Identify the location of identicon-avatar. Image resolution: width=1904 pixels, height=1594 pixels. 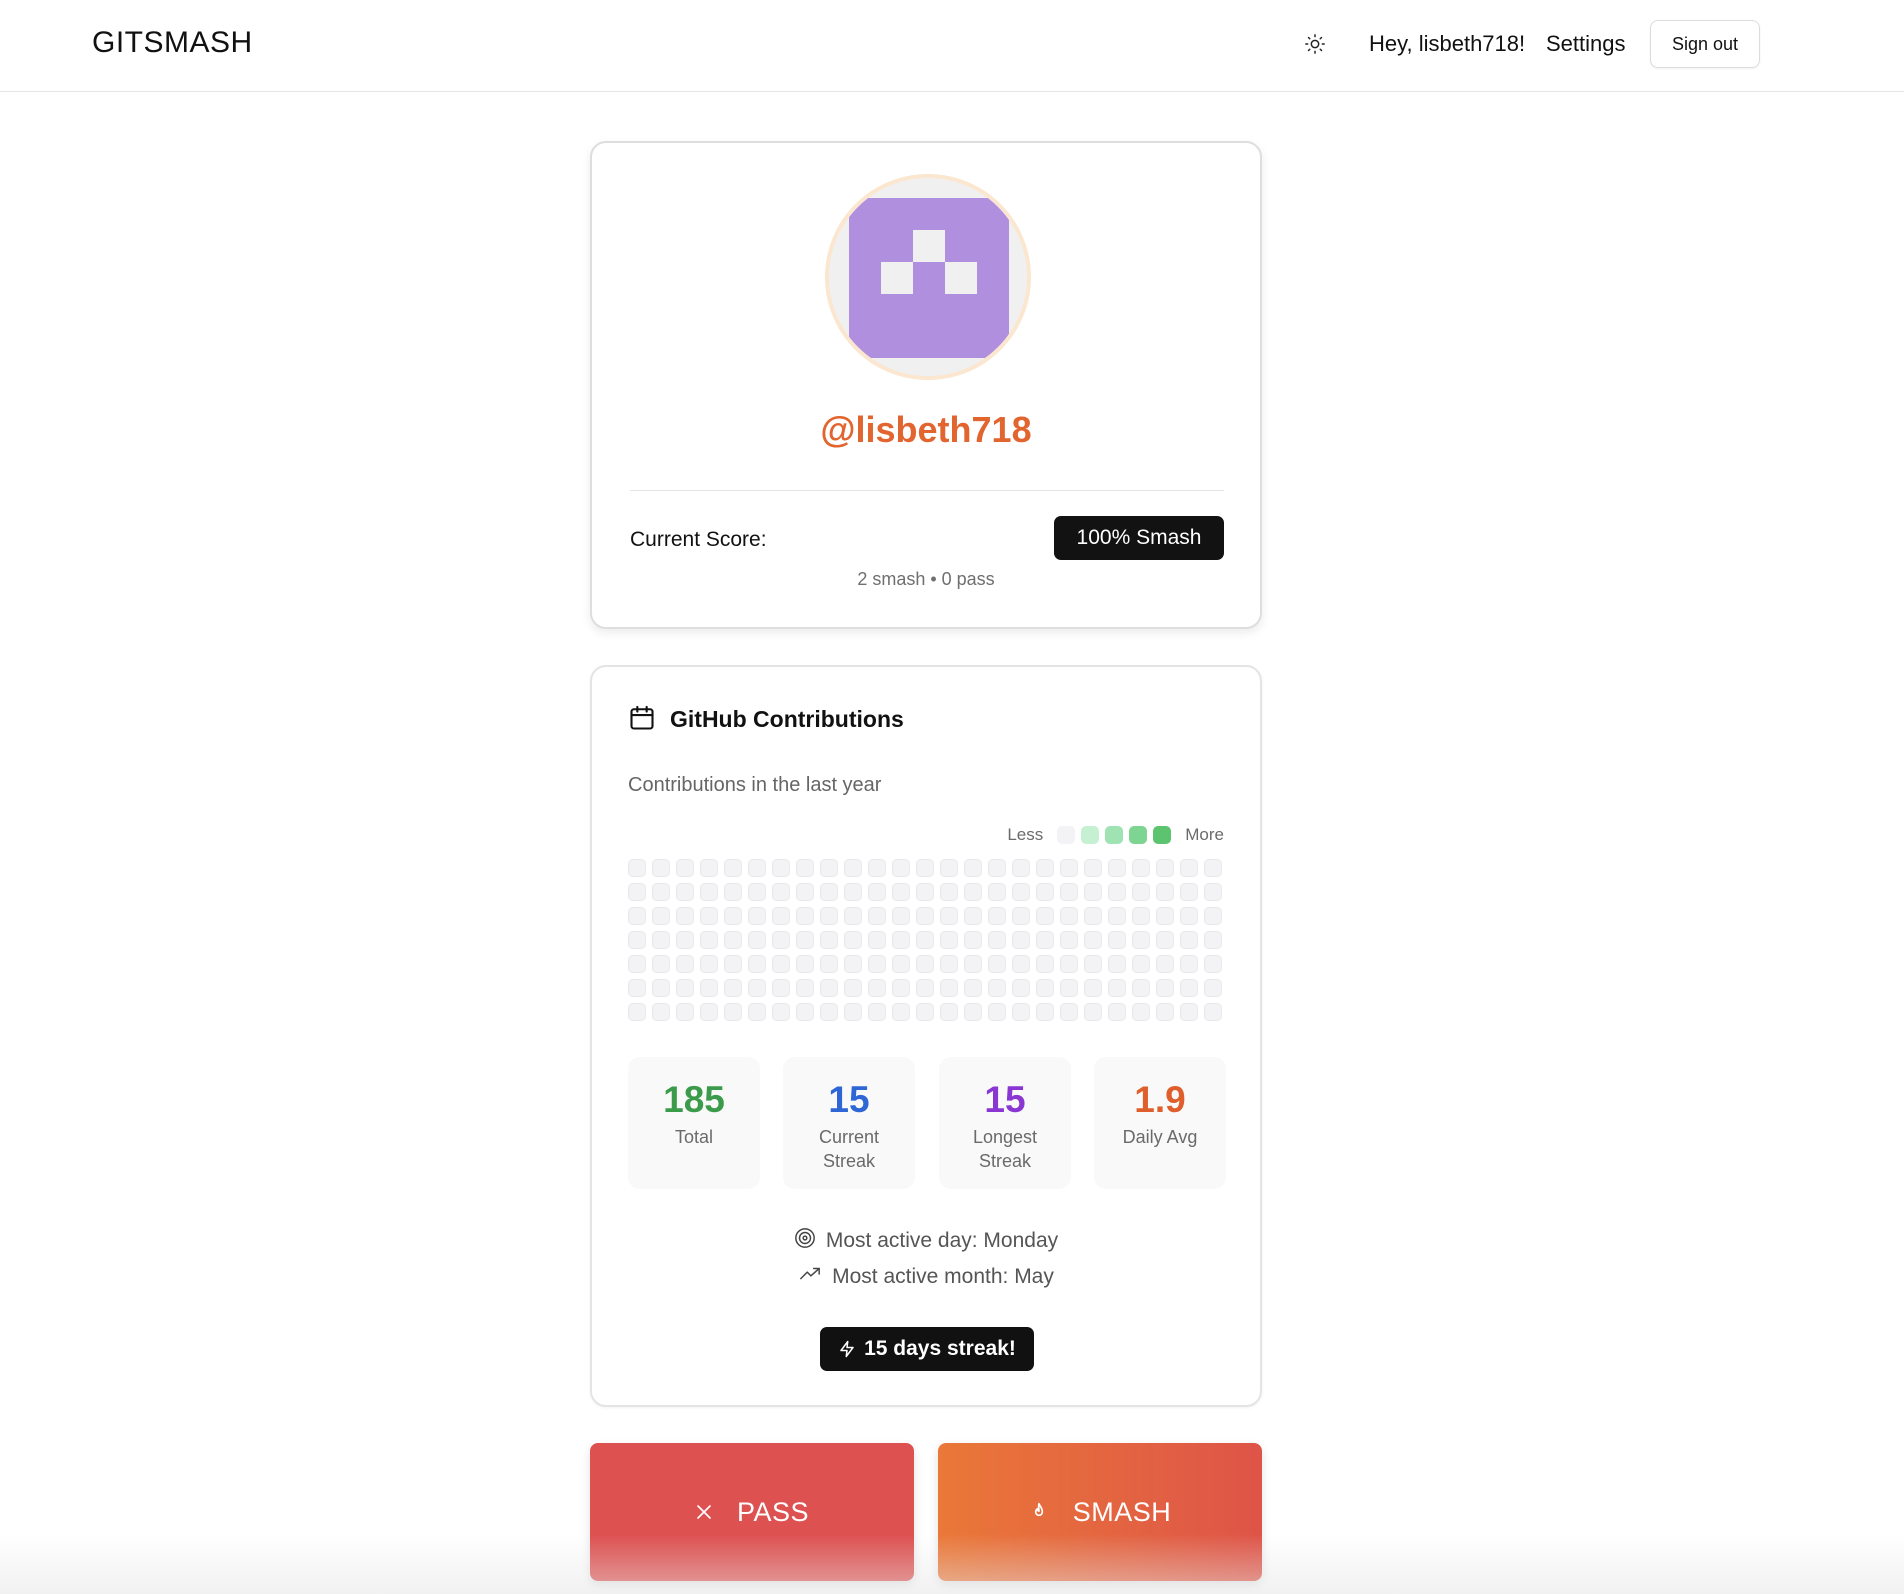
(928, 277).